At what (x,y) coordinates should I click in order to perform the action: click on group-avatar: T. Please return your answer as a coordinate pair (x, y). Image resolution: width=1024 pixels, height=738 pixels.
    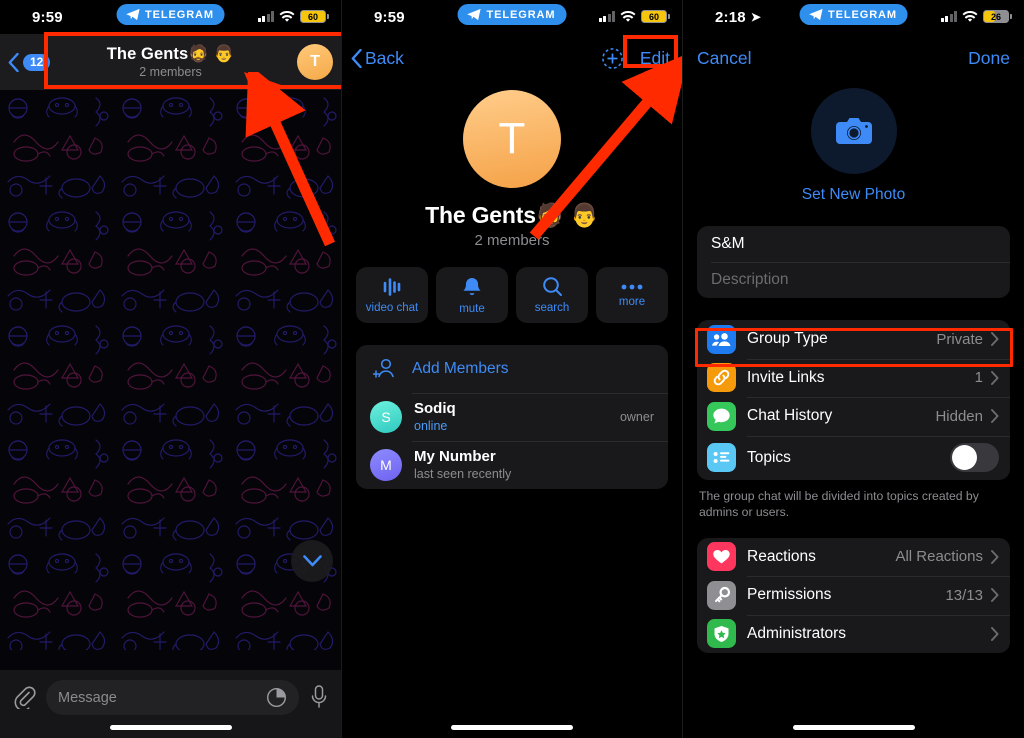
    Looking at the image, I should click on (512, 139).